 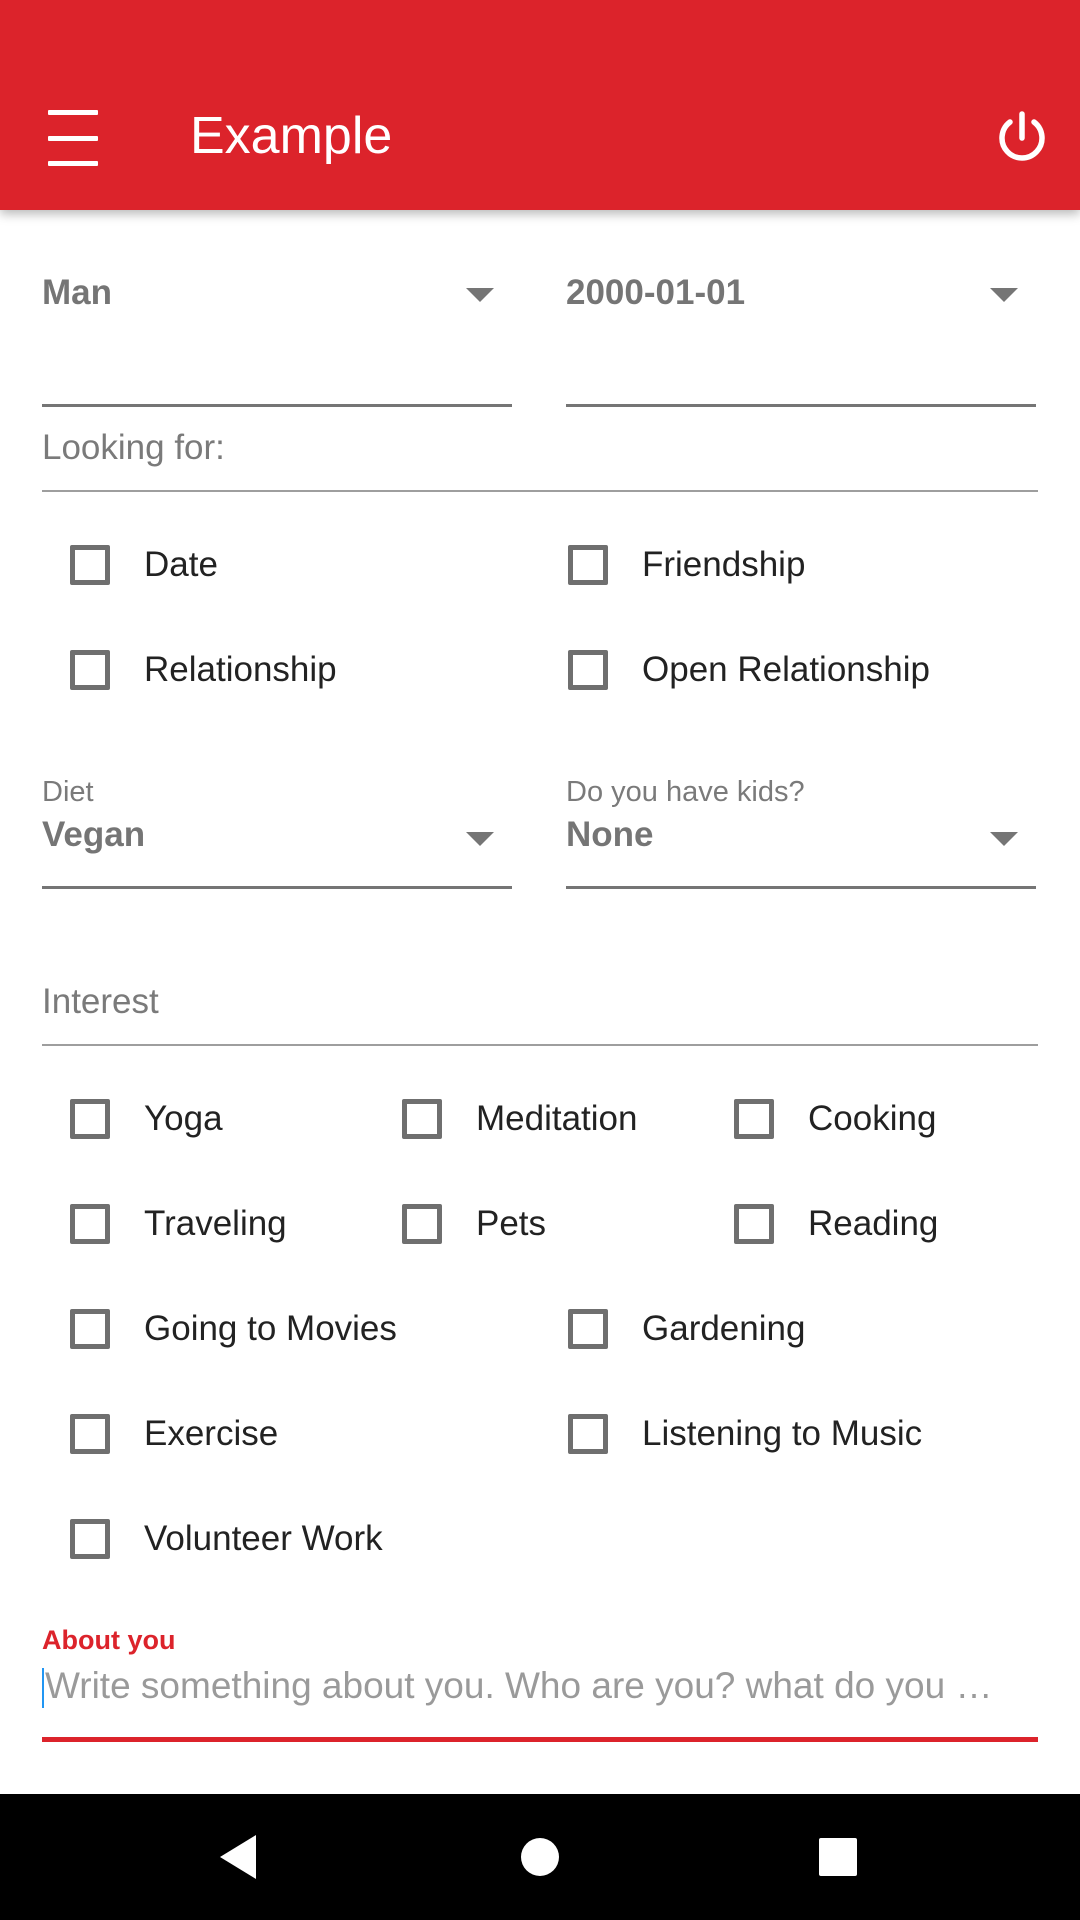 What do you see at coordinates (724, 1328) in the screenshot?
I see `checkbox-label: Gardening` at bounding box center [724, 1328].